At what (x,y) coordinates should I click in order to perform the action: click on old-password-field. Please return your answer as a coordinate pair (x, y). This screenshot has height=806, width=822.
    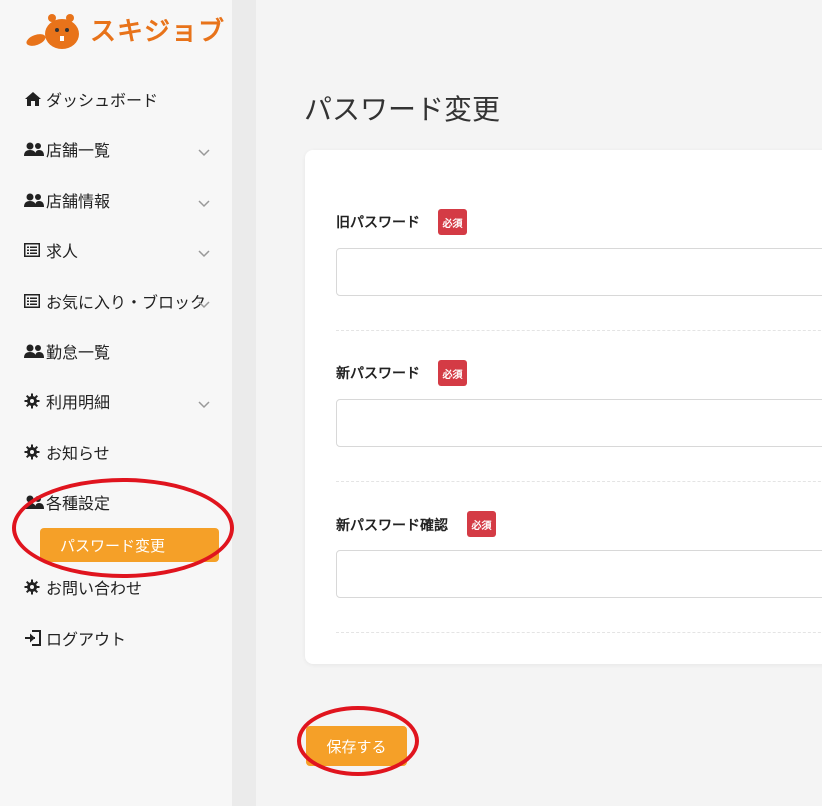
    Looking at the image, I should click on (579, 272).